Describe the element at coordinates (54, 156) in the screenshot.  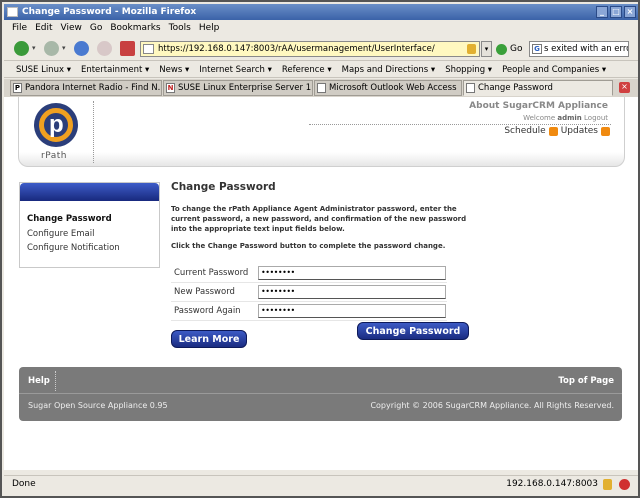
I see `logo-brand: rPath` at that location.